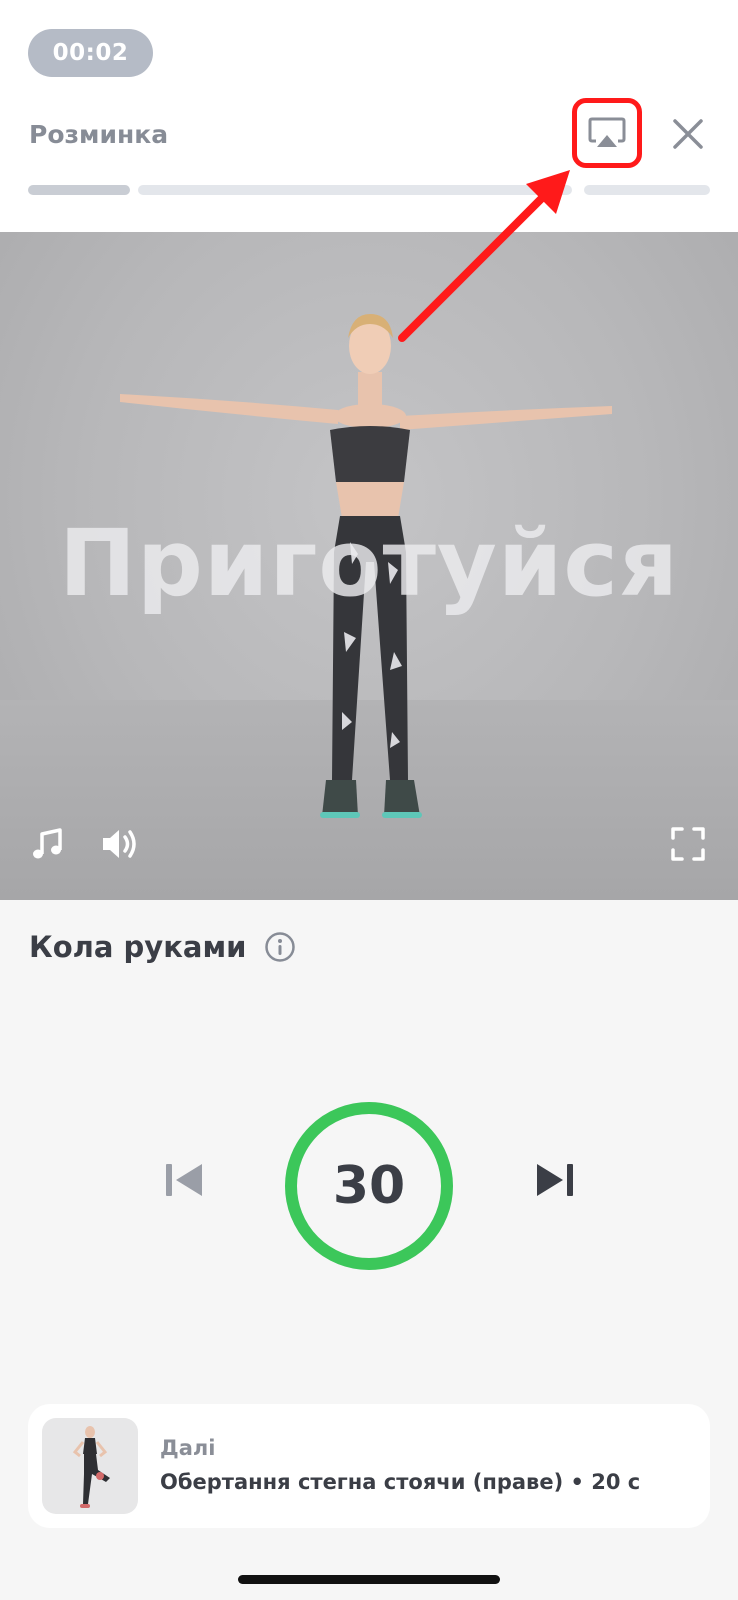 This screenshot has width=738, height=1600. I want to click on previous-exercise-button, so click(184, 1180).